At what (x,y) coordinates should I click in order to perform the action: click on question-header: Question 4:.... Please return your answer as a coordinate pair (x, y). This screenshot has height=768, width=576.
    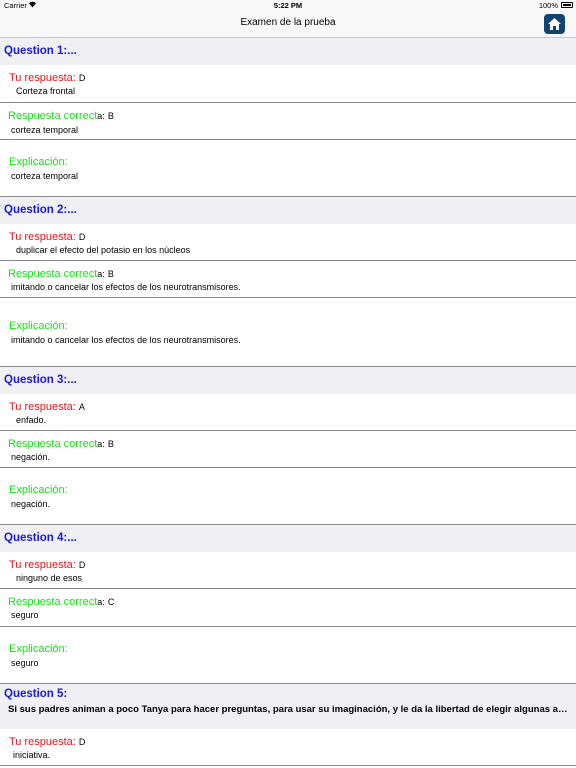
    Looking at the image, I should click on (288, 538).